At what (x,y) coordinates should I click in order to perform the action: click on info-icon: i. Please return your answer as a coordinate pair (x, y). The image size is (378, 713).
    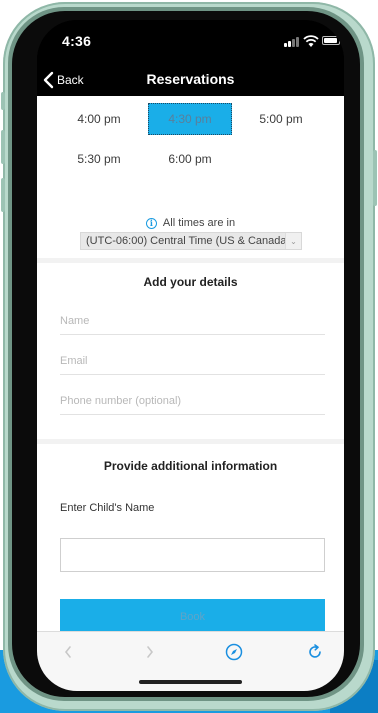
    Looking at the image, I should click on (151, 223).